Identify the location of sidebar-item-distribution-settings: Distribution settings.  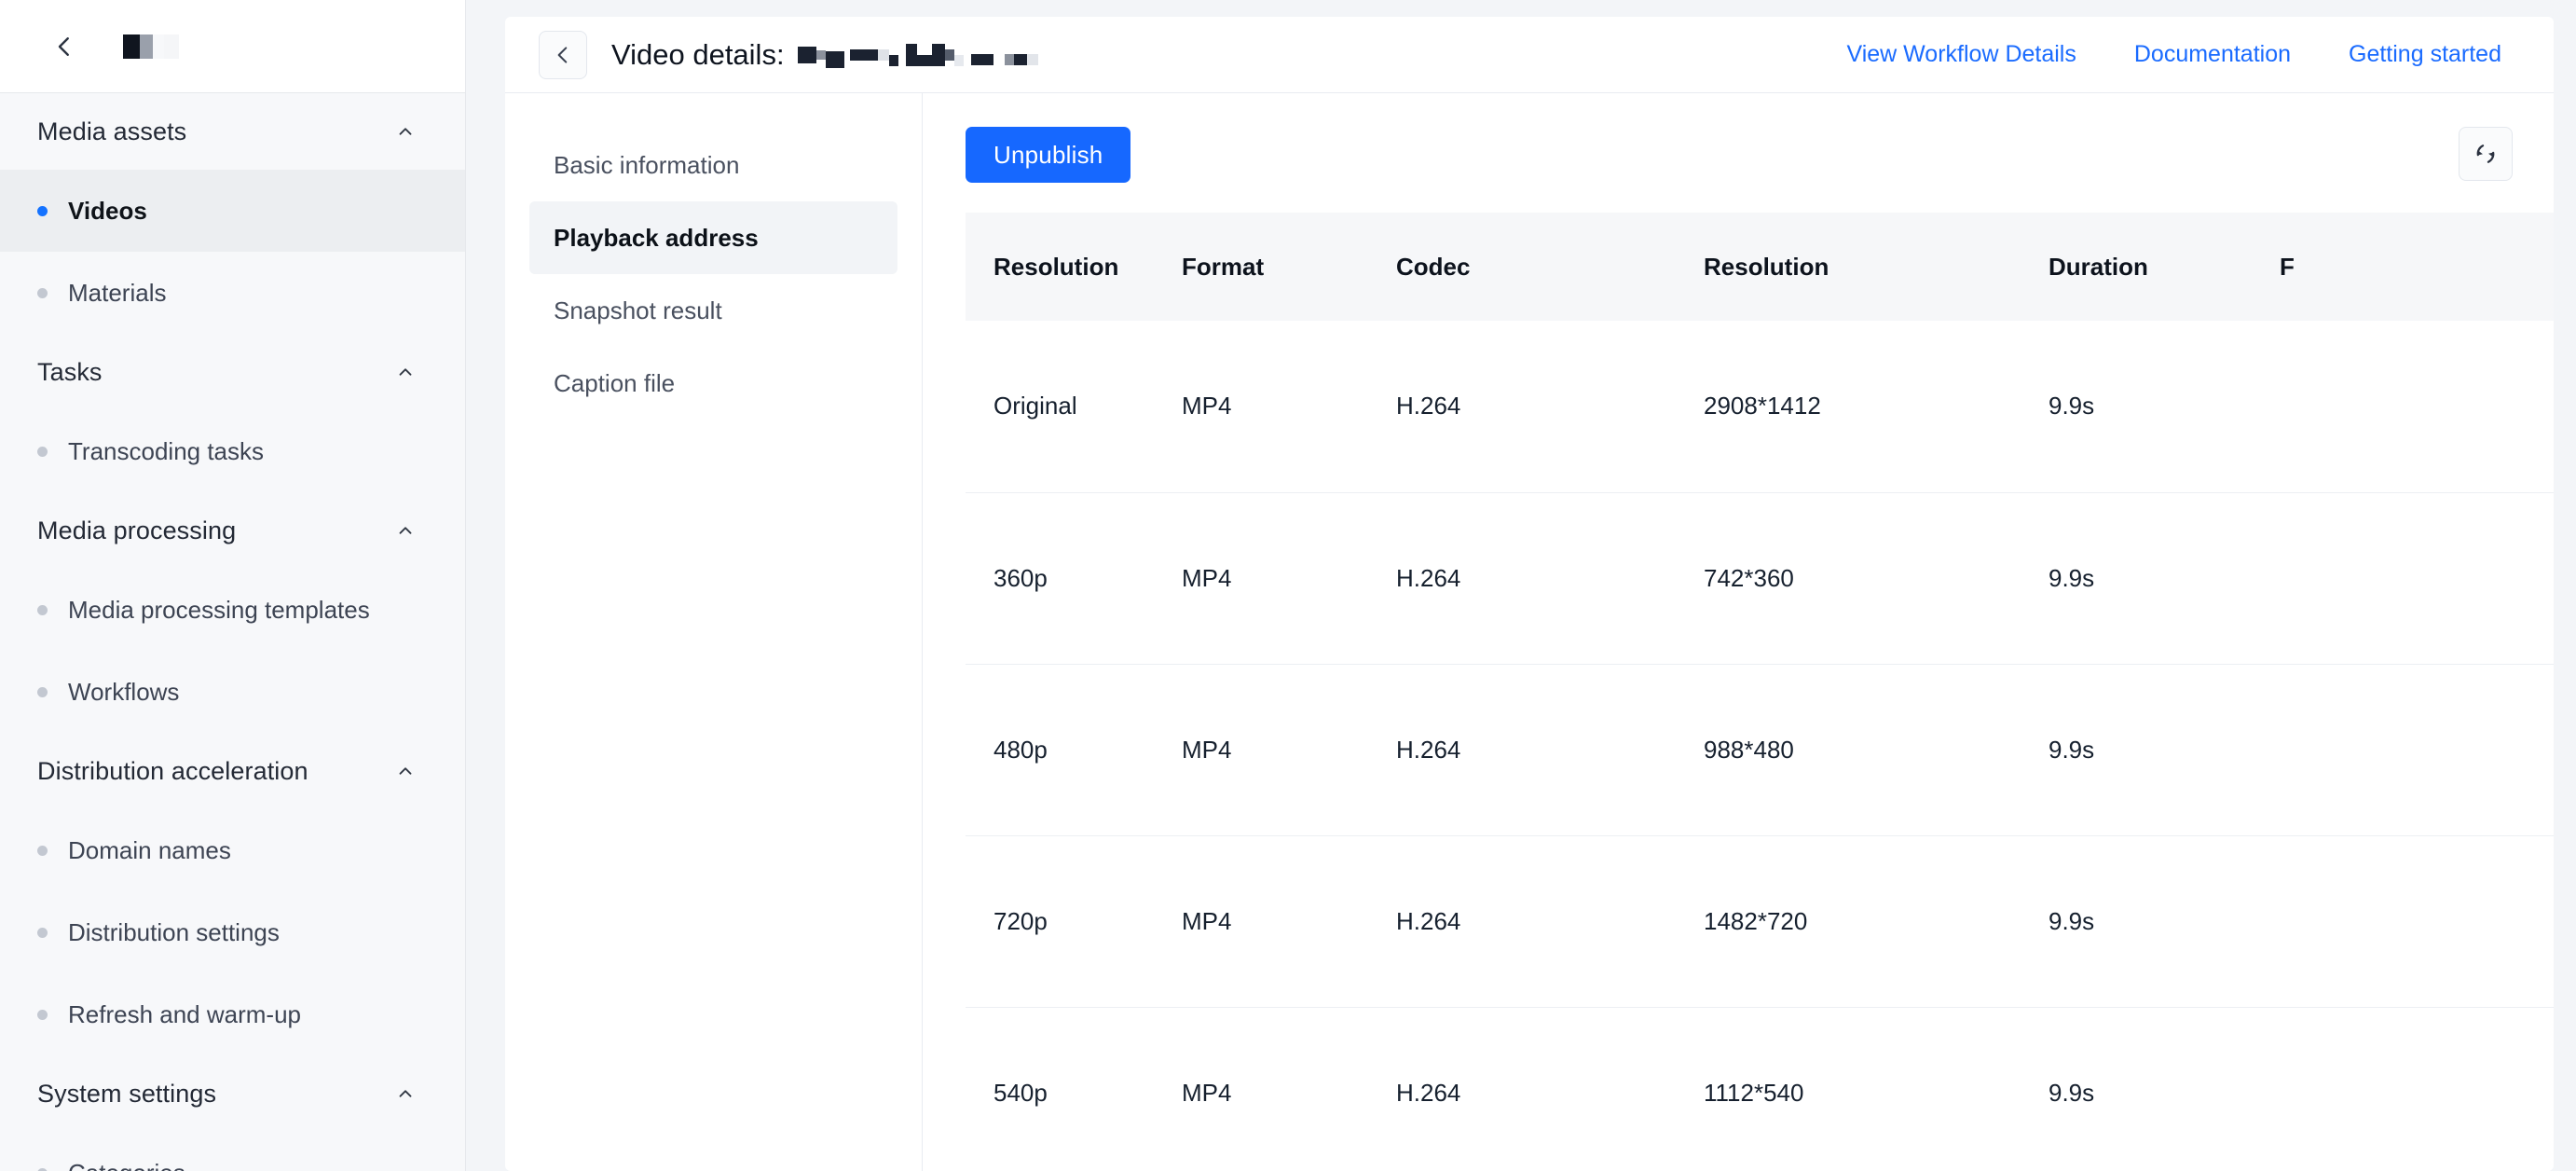
(232, 932).